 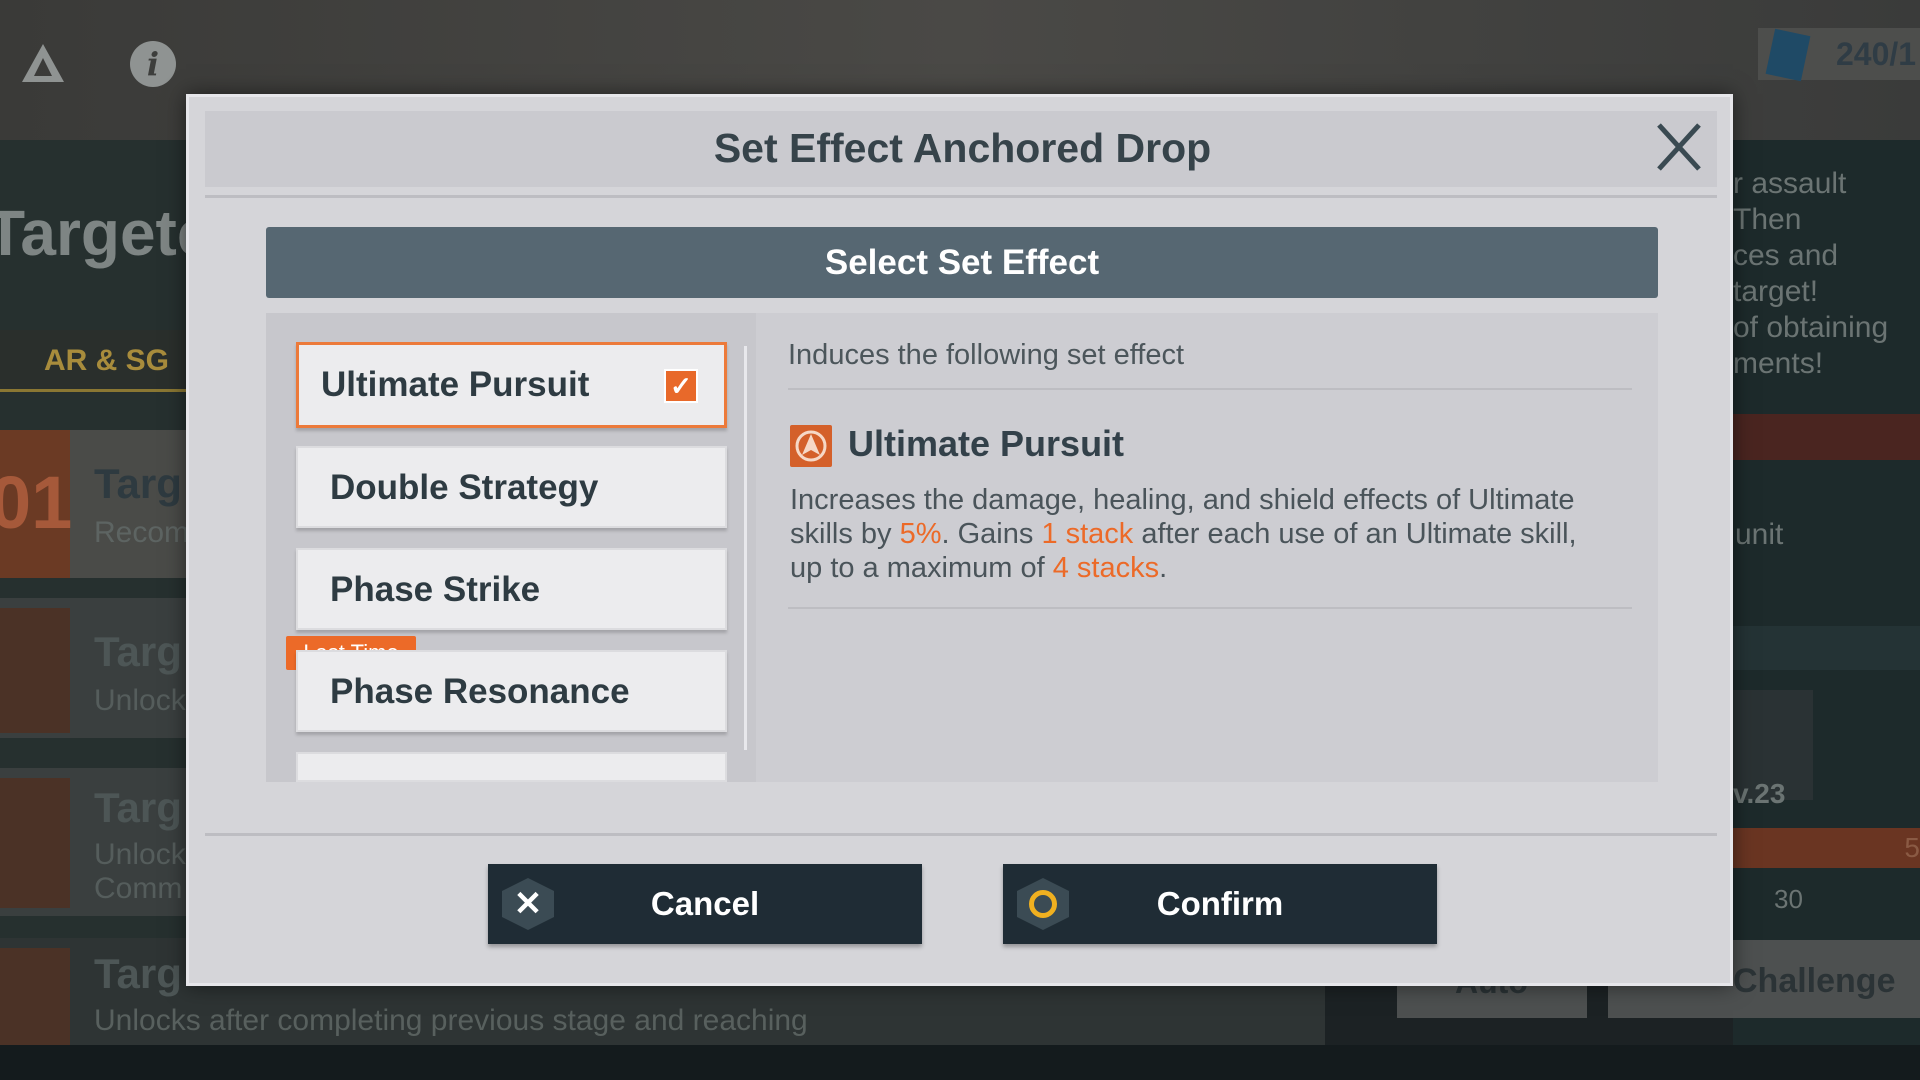 I want to click on resource-counter: 240/1, so click(x=1839, y=55).